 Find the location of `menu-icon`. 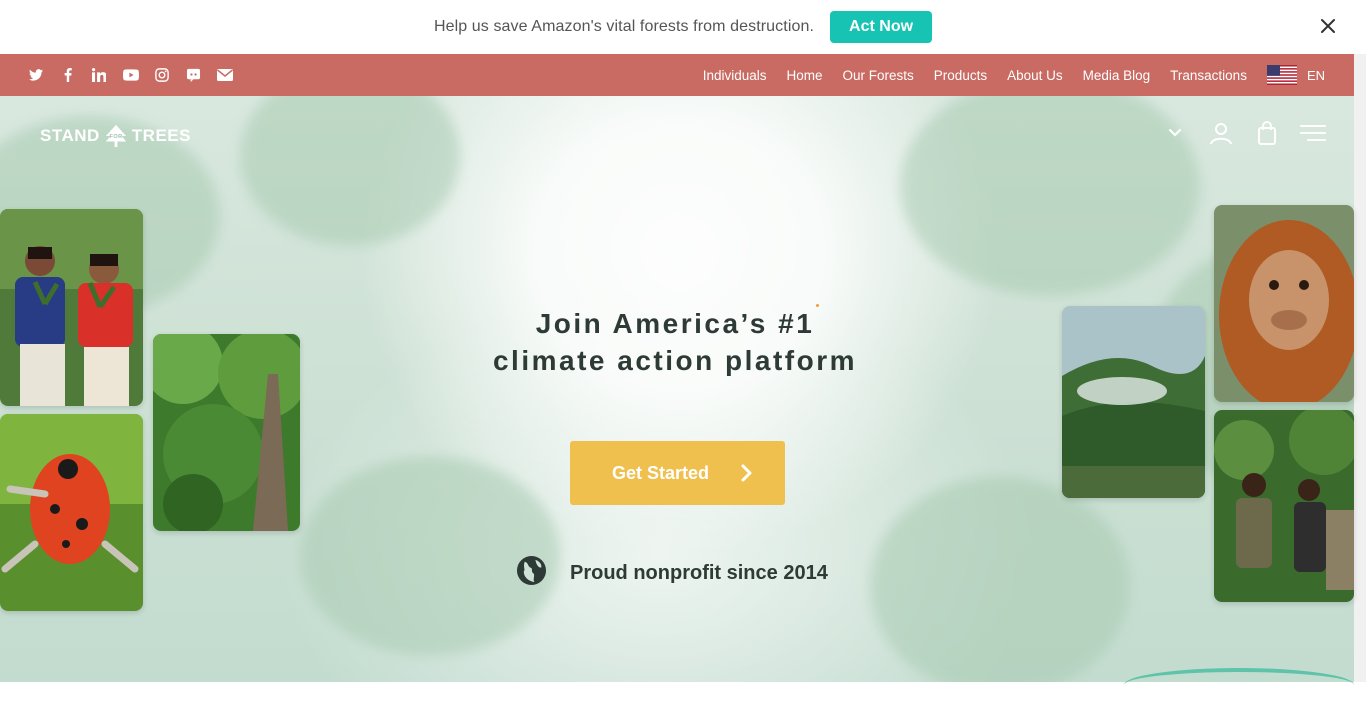

menu-icon is located at coordinates (1313, 133).